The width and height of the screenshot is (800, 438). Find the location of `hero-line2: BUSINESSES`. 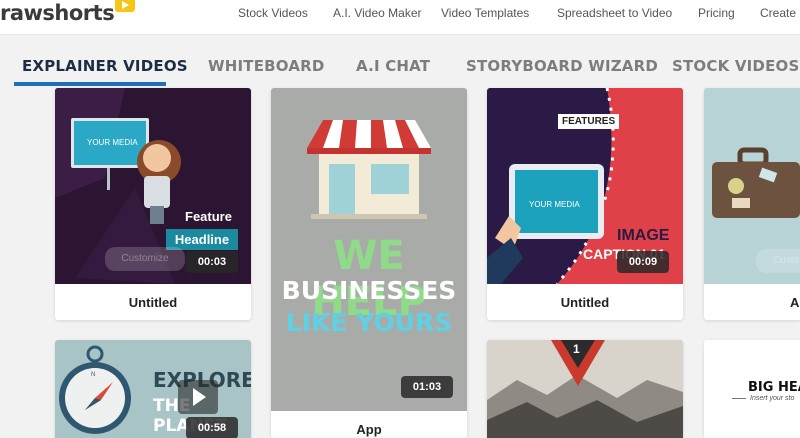

hero-line2: BUSINESSES is located at coordinates (369, 290).